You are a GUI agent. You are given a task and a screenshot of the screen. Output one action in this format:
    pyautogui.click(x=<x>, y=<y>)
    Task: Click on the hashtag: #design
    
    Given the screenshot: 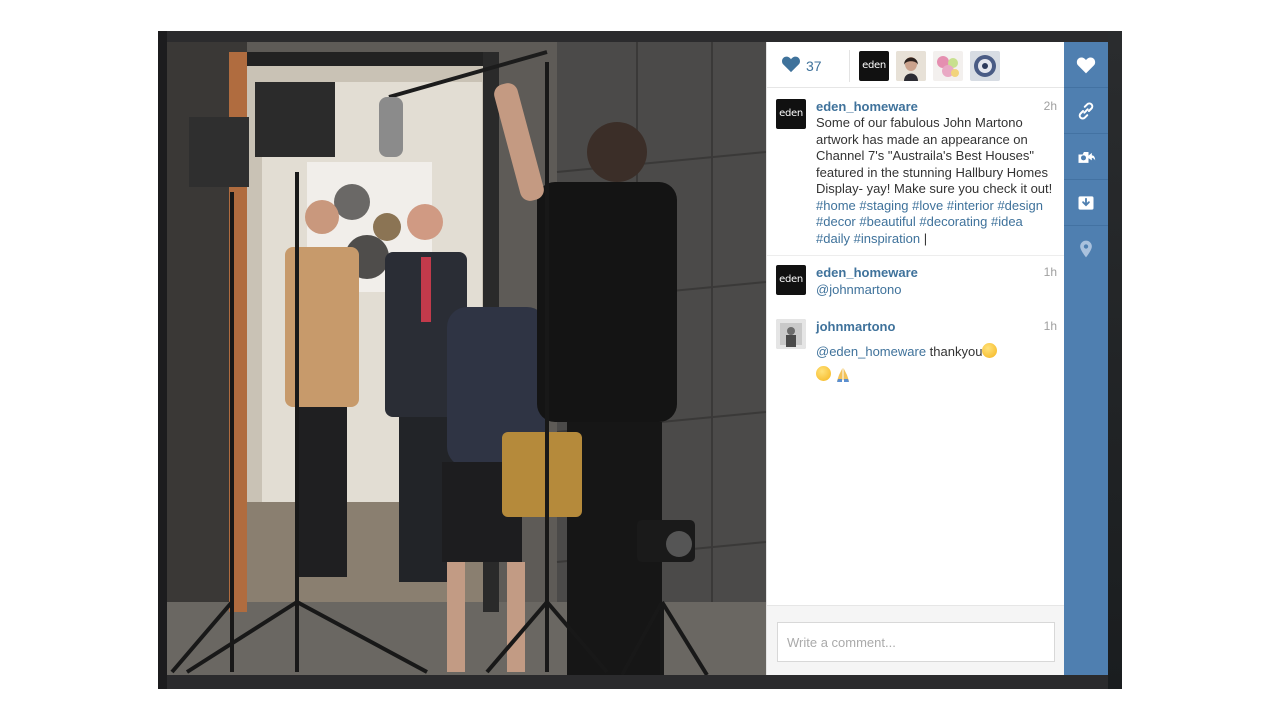 What is the action you would take?
    pyautogui.click(x=1020, y=205)
    